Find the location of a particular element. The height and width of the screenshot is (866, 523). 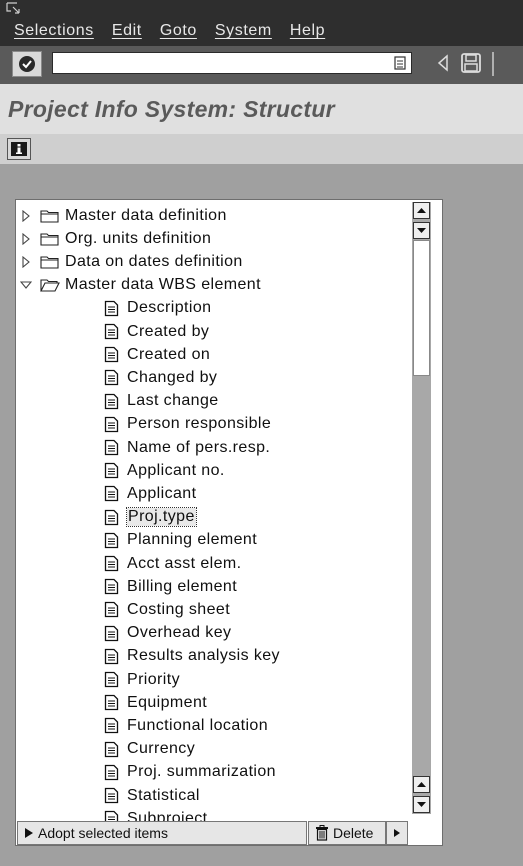

tree-field-item: Results analysis key is located at coordinates (192, 656).